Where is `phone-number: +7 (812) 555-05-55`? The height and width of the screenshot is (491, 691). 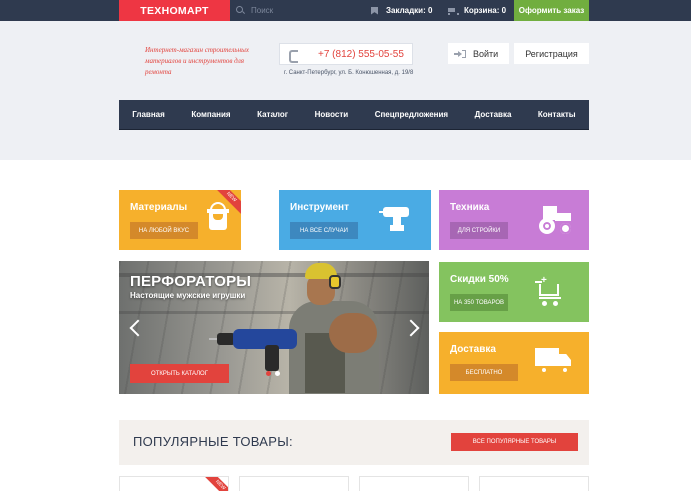
phone-number: +7 (812) 555-05-55 is located at coordinates (361, 54).